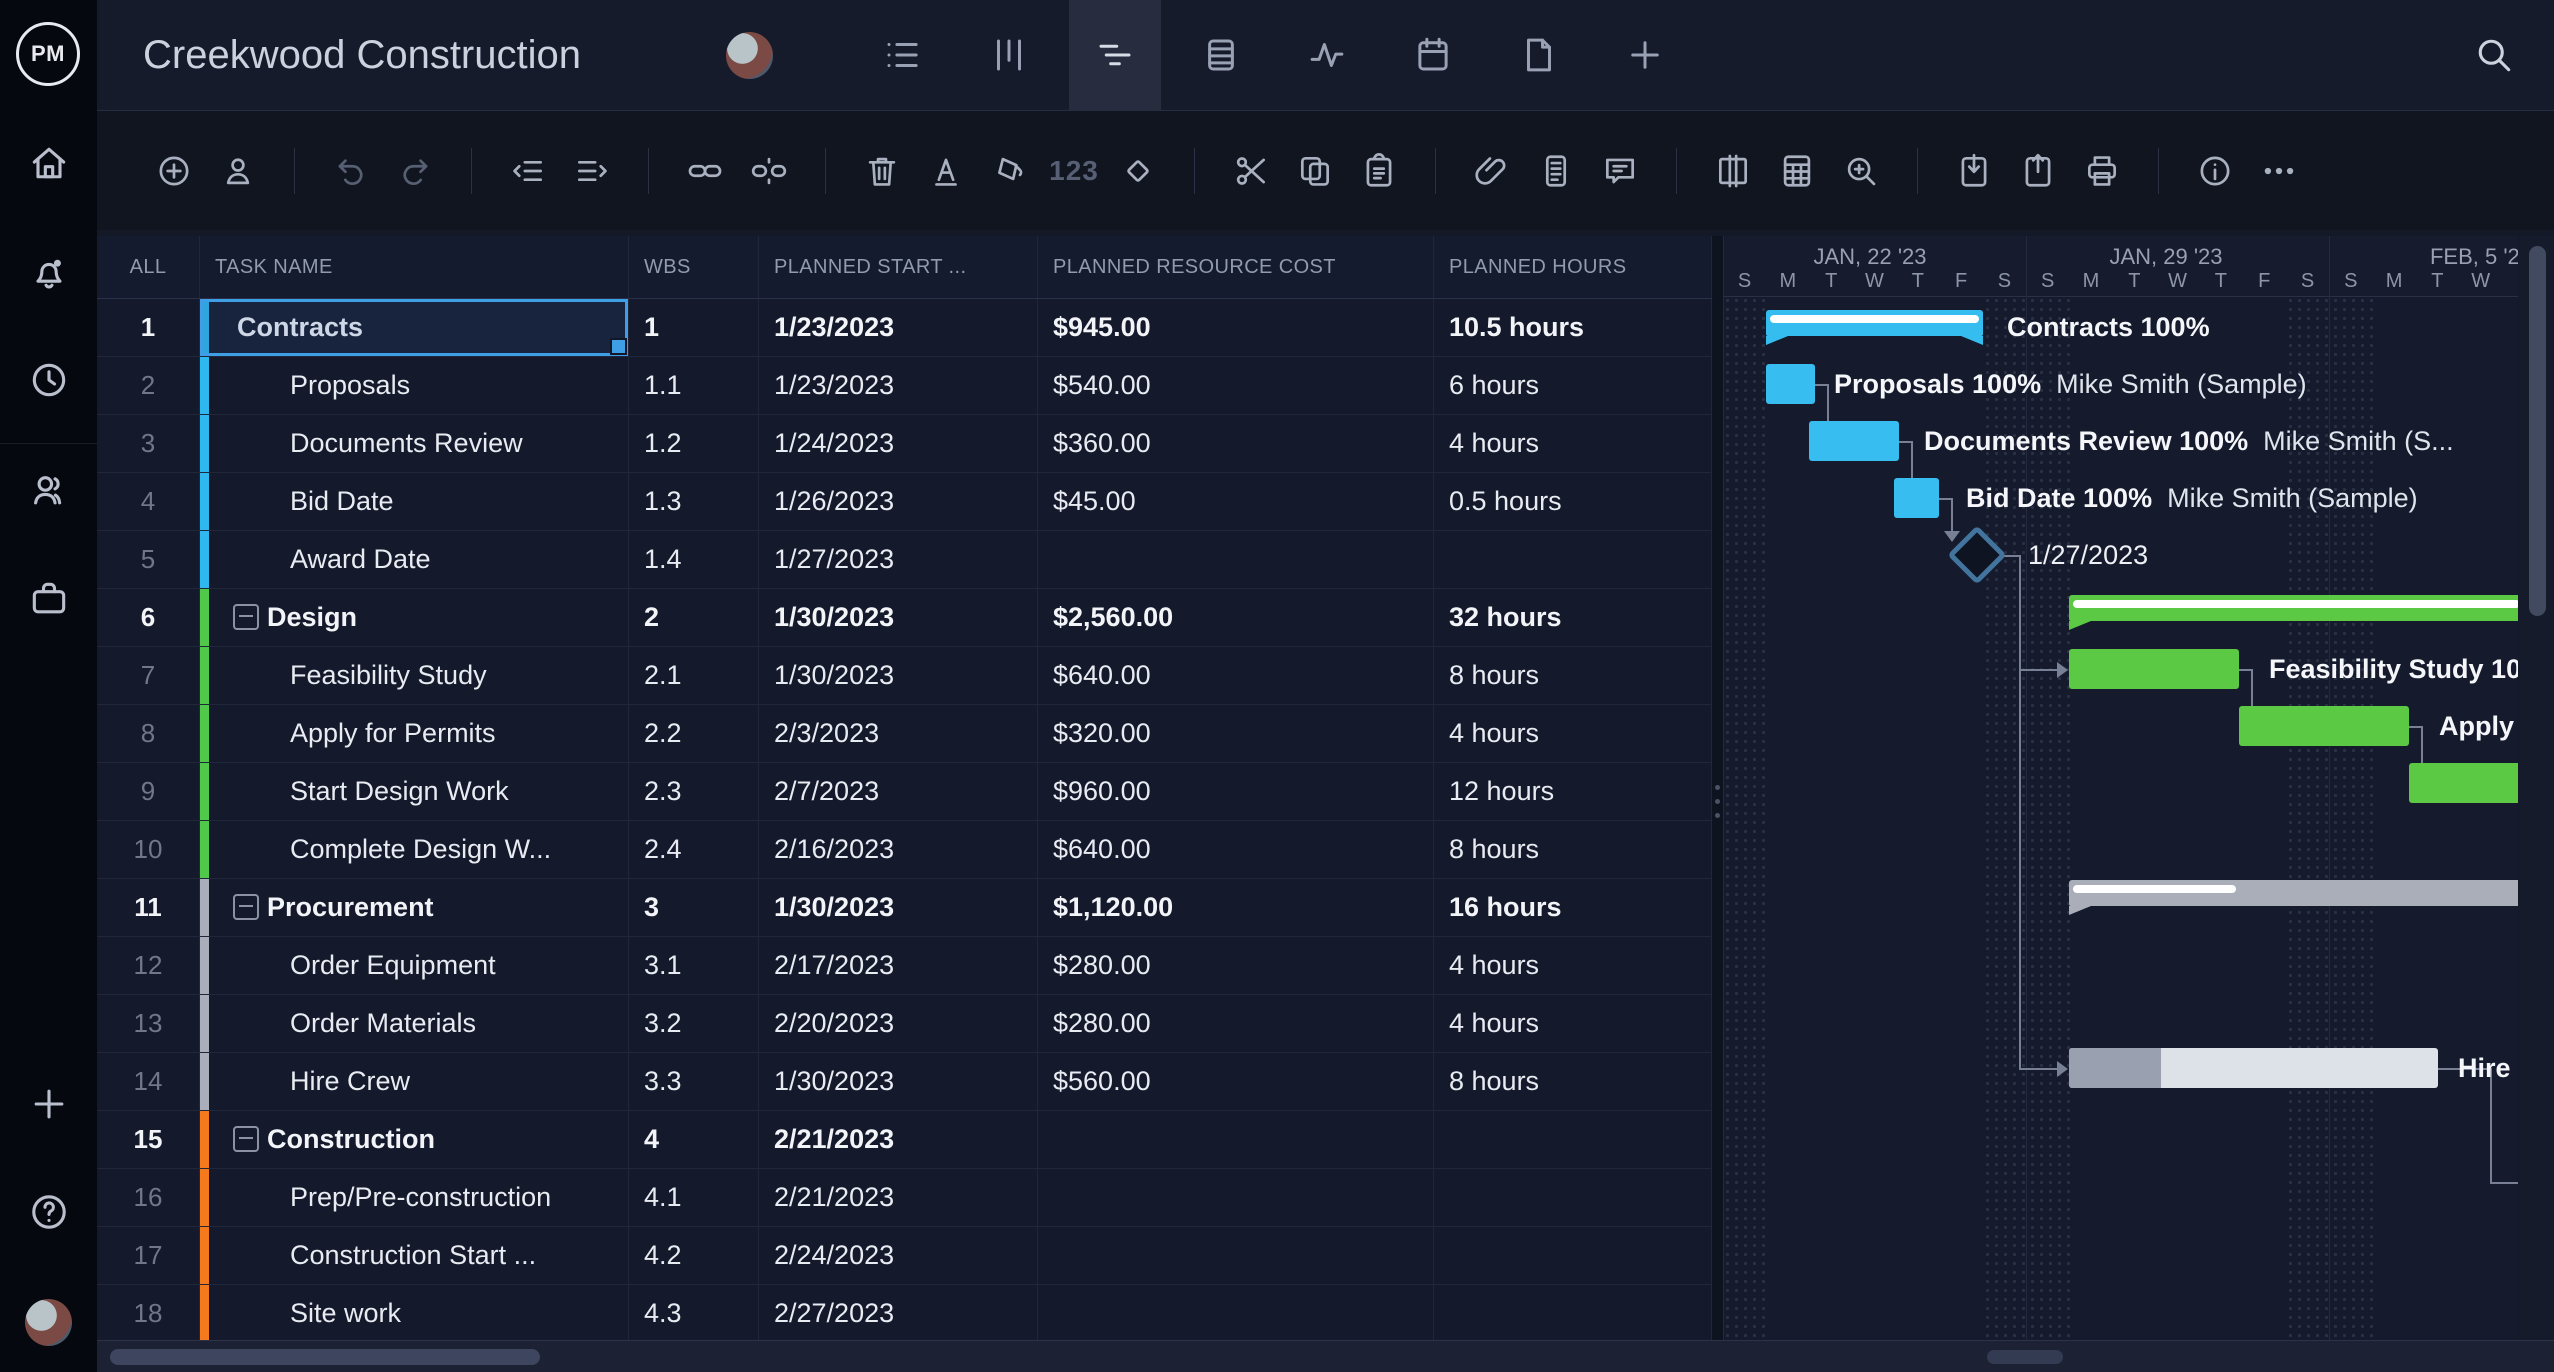 This screenshot has height=1372, width=2554. What do you see at coordinates (414, 501) in the screenshot?
I see `task-name-cell: Bid Date` at bounding box center [414, 501].